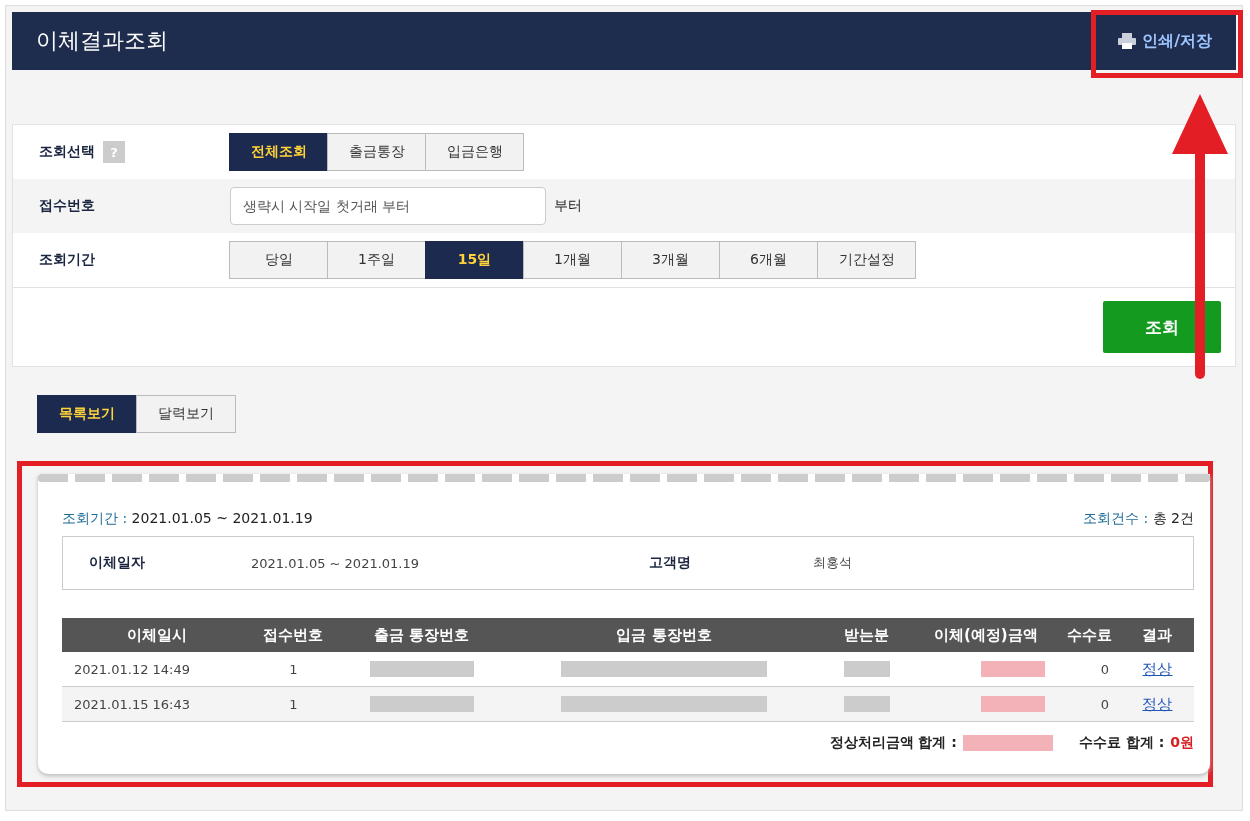 This screenshot has height=821, width=1250. I want to click on fee-total-value: 0원, so click(1182, 743).